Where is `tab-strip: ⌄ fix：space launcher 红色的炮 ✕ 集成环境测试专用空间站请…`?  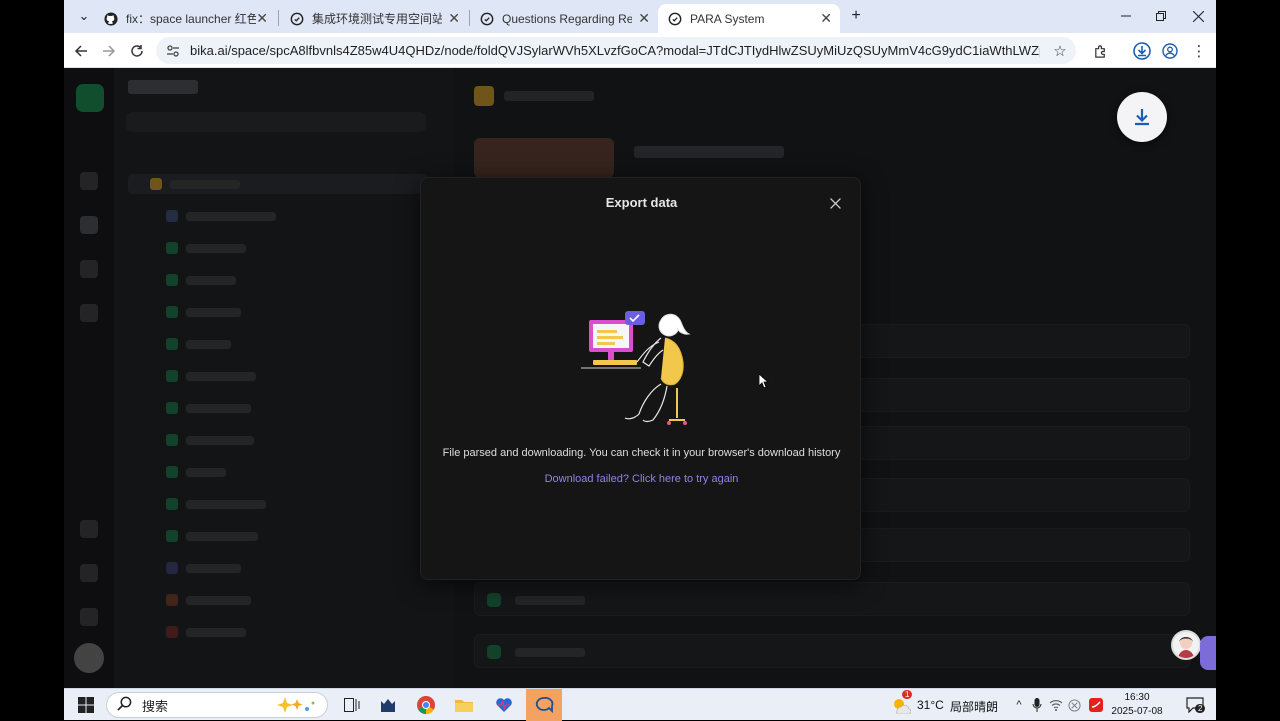
tab-strip: ⌄ fix：space launcher 红色的炮 ✕ 集成环境测试专用空间站请… is located at coordinates (640, 16).